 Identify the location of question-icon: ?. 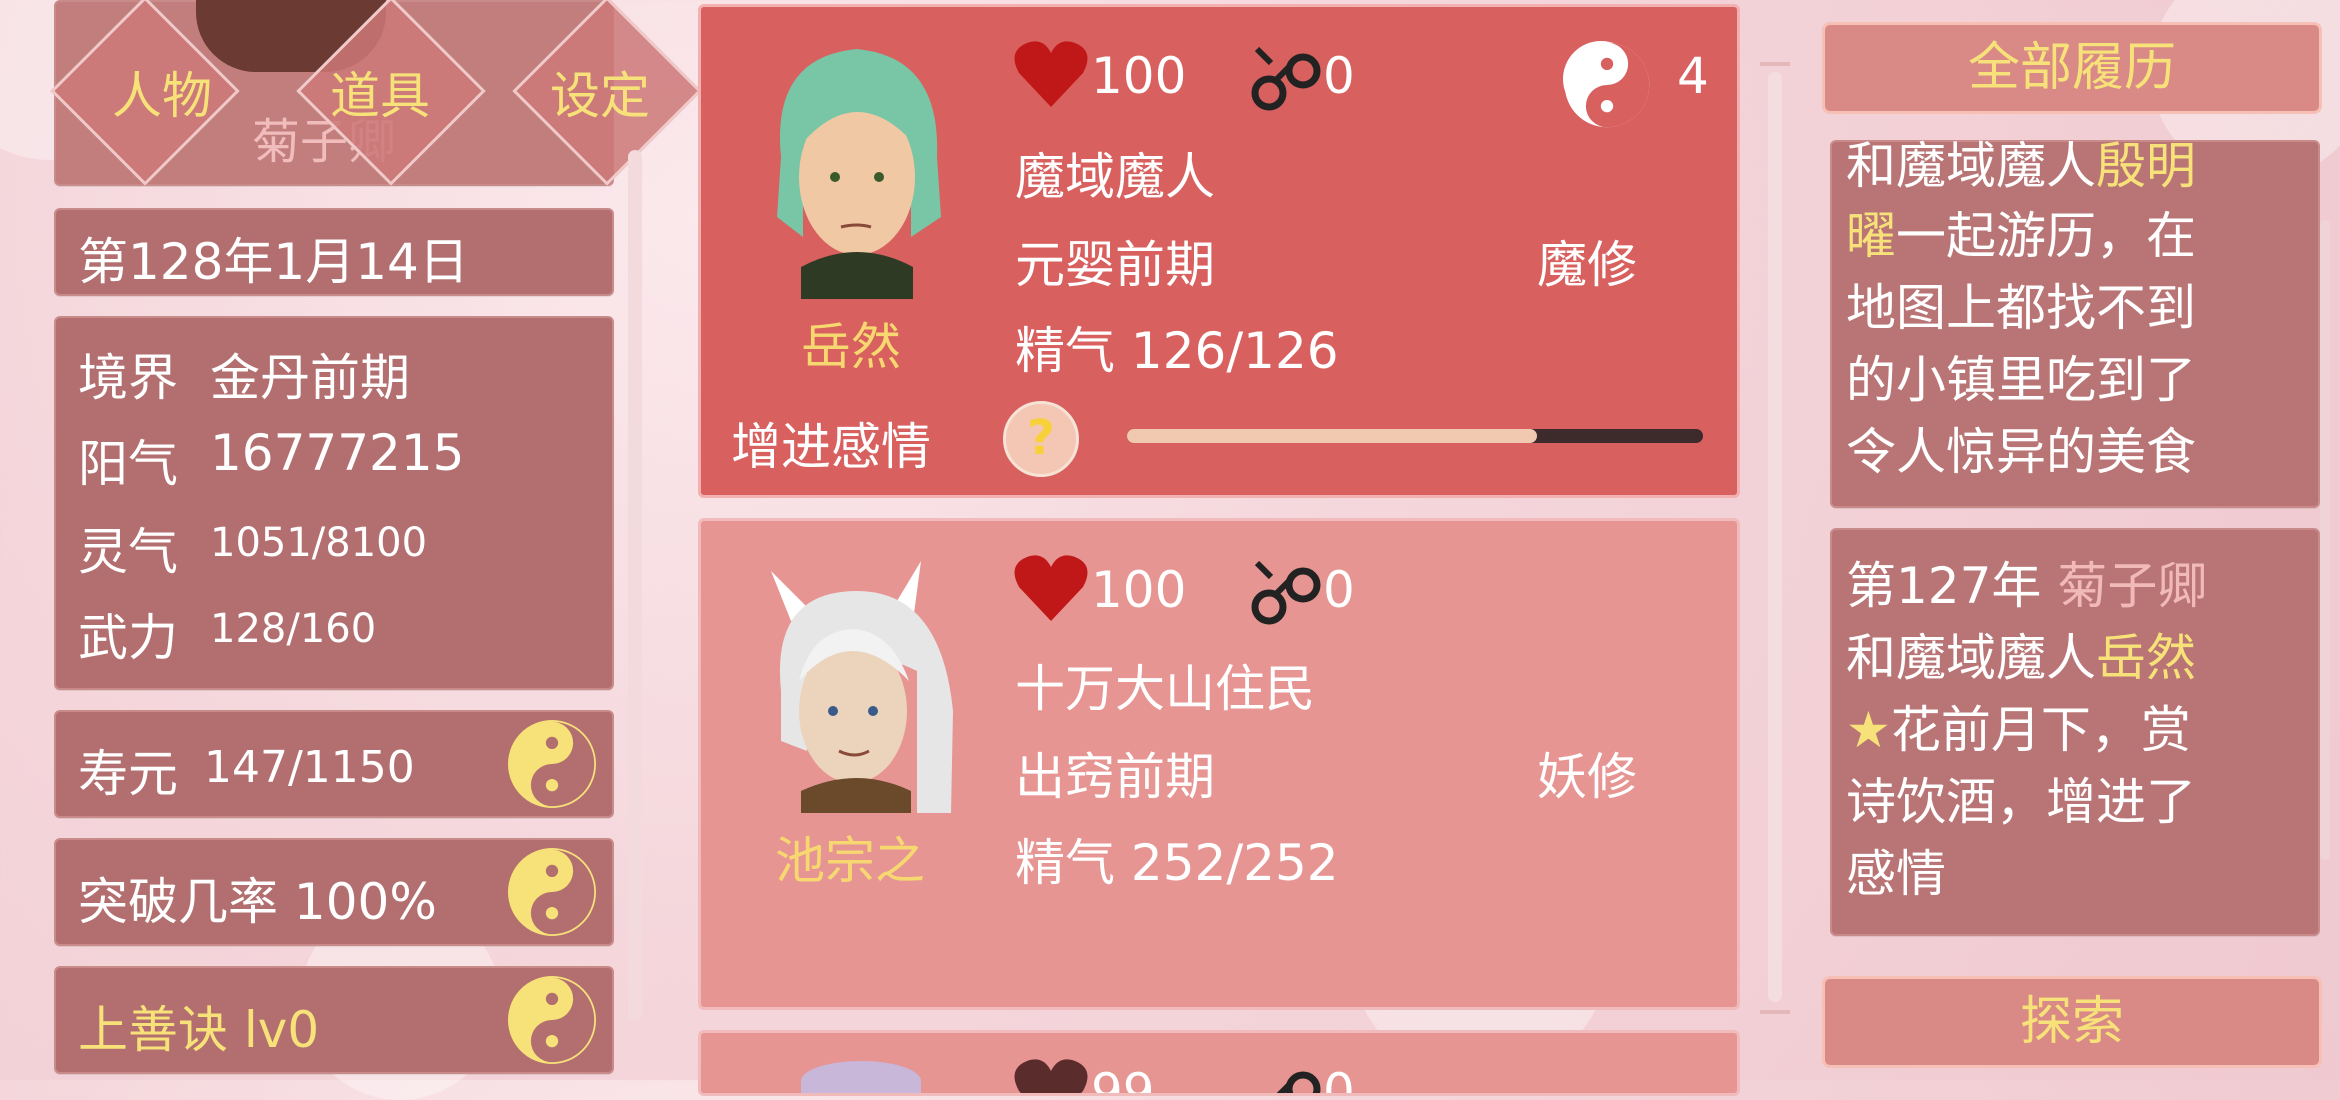
(1041, 438).